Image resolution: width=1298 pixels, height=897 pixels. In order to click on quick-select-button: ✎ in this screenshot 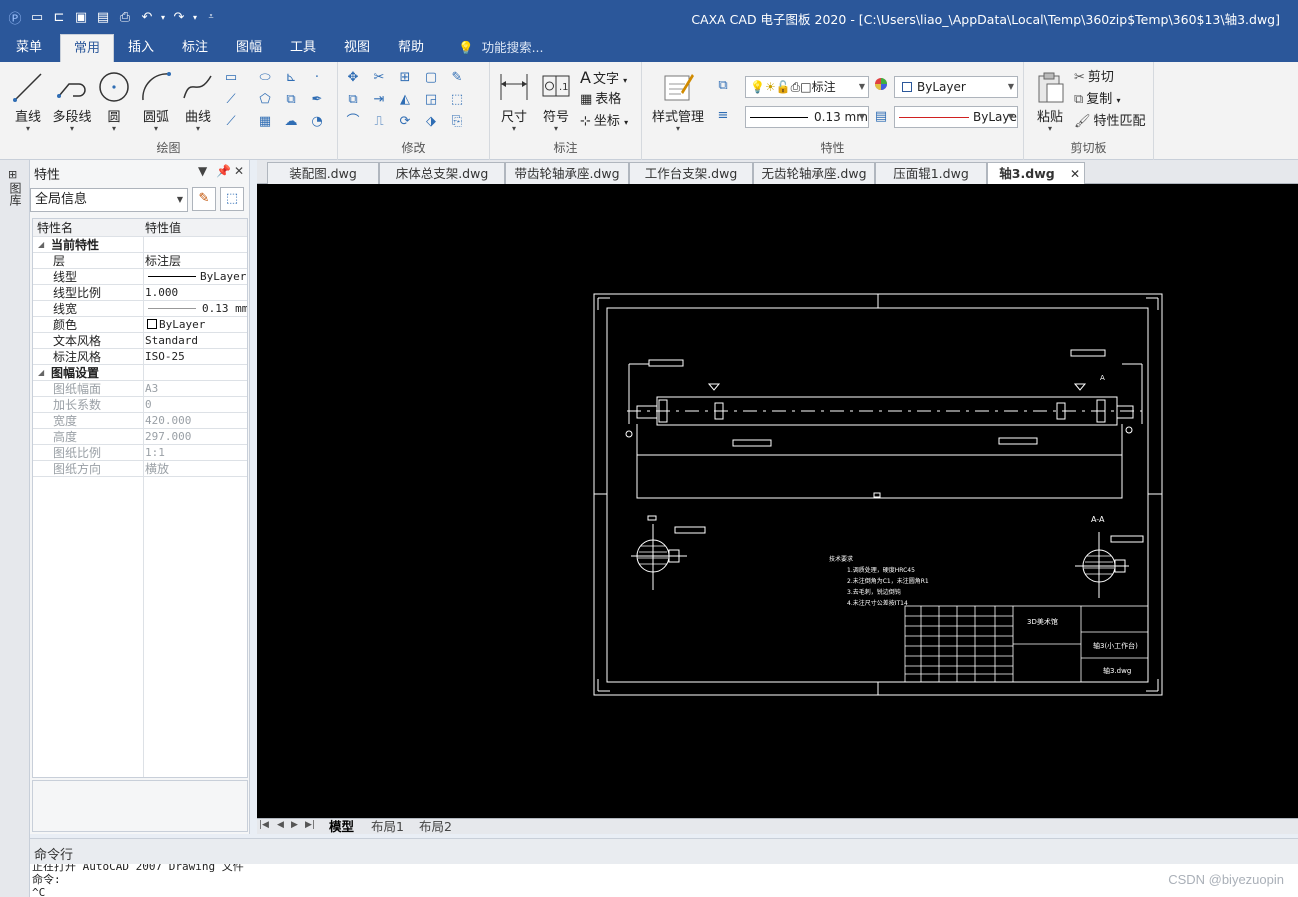, I will do `click(204, 199)`.